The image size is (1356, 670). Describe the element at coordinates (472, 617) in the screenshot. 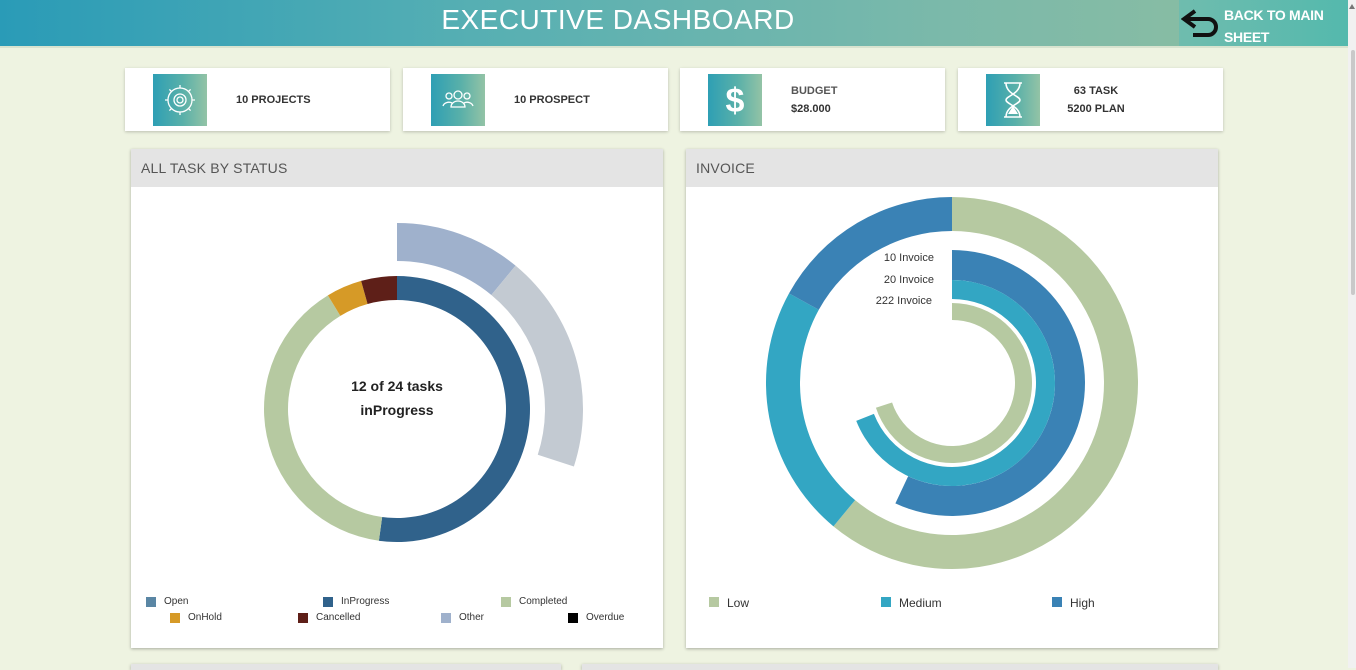

I see `legend-label: Other` at that location.